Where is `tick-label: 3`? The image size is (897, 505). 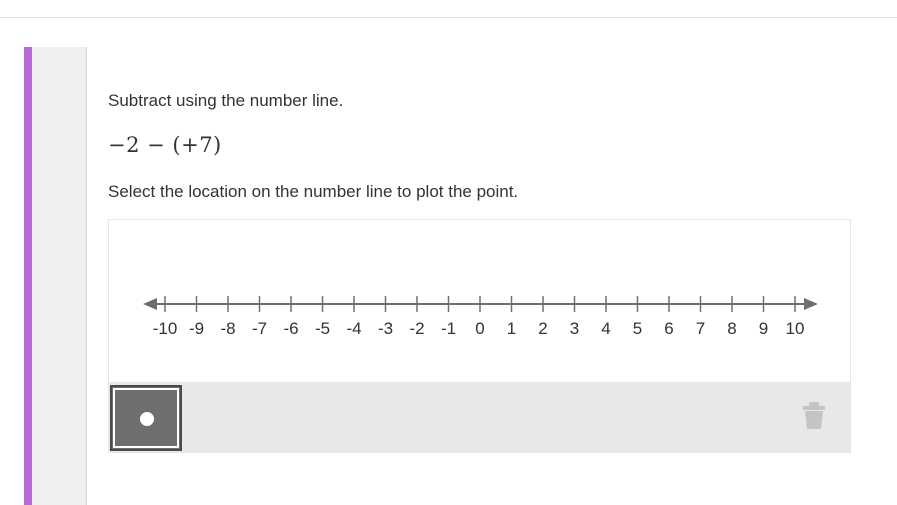 tick-label: 3 is located at coordinates (574, 328).